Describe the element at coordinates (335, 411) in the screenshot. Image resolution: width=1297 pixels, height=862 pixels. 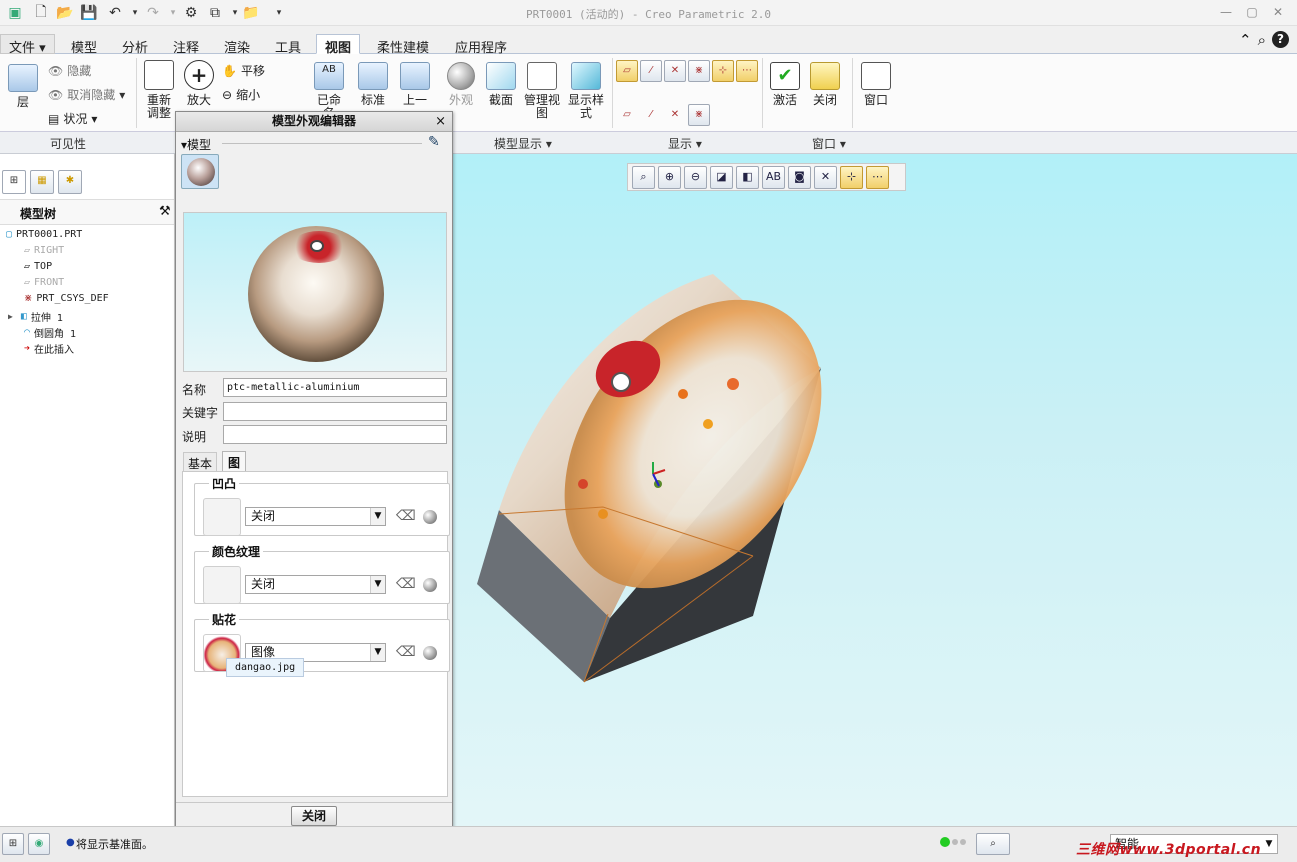
I see `keyword-field` at that location.